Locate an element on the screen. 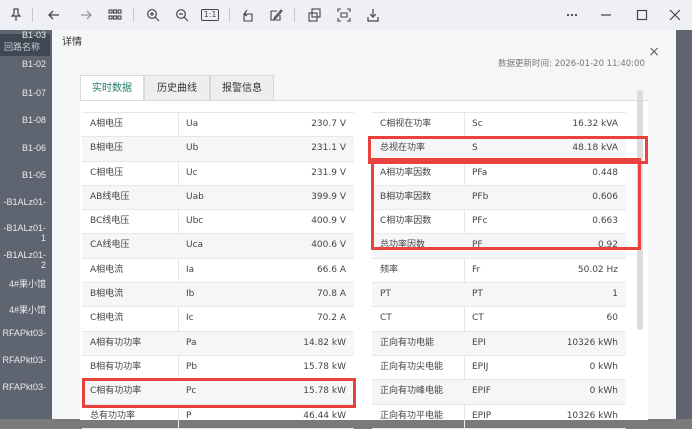 This screenshot has width=692, height=429. modal-close-icon: × is located at coordinates (654, 52).